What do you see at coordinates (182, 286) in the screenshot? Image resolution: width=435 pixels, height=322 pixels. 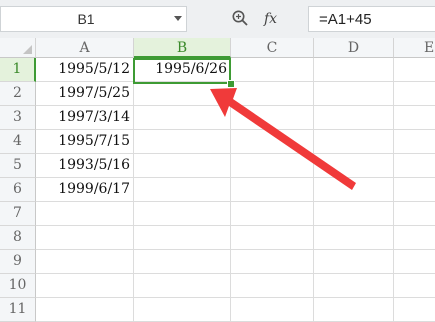 I see `cell-b10` at bounding box center [182, 286].